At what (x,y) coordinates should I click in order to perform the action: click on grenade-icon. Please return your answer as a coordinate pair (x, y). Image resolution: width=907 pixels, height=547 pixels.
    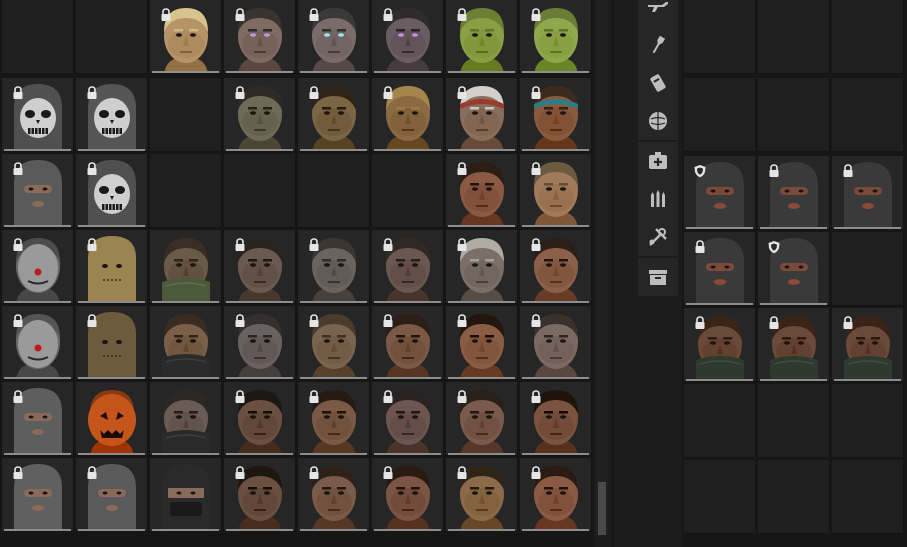
    Looking at the image, I should click on (658, 83).